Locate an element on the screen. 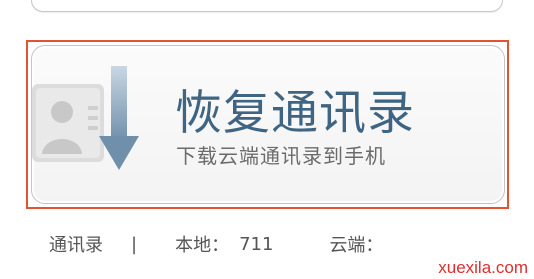  contacts-label: 通讯录 is located at coordinates (76, 245).